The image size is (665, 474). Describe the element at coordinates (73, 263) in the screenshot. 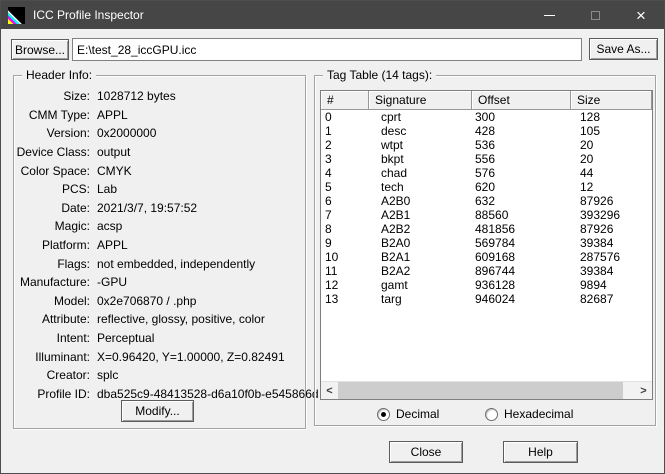

I see `header-field-label: Flags:` at that location.